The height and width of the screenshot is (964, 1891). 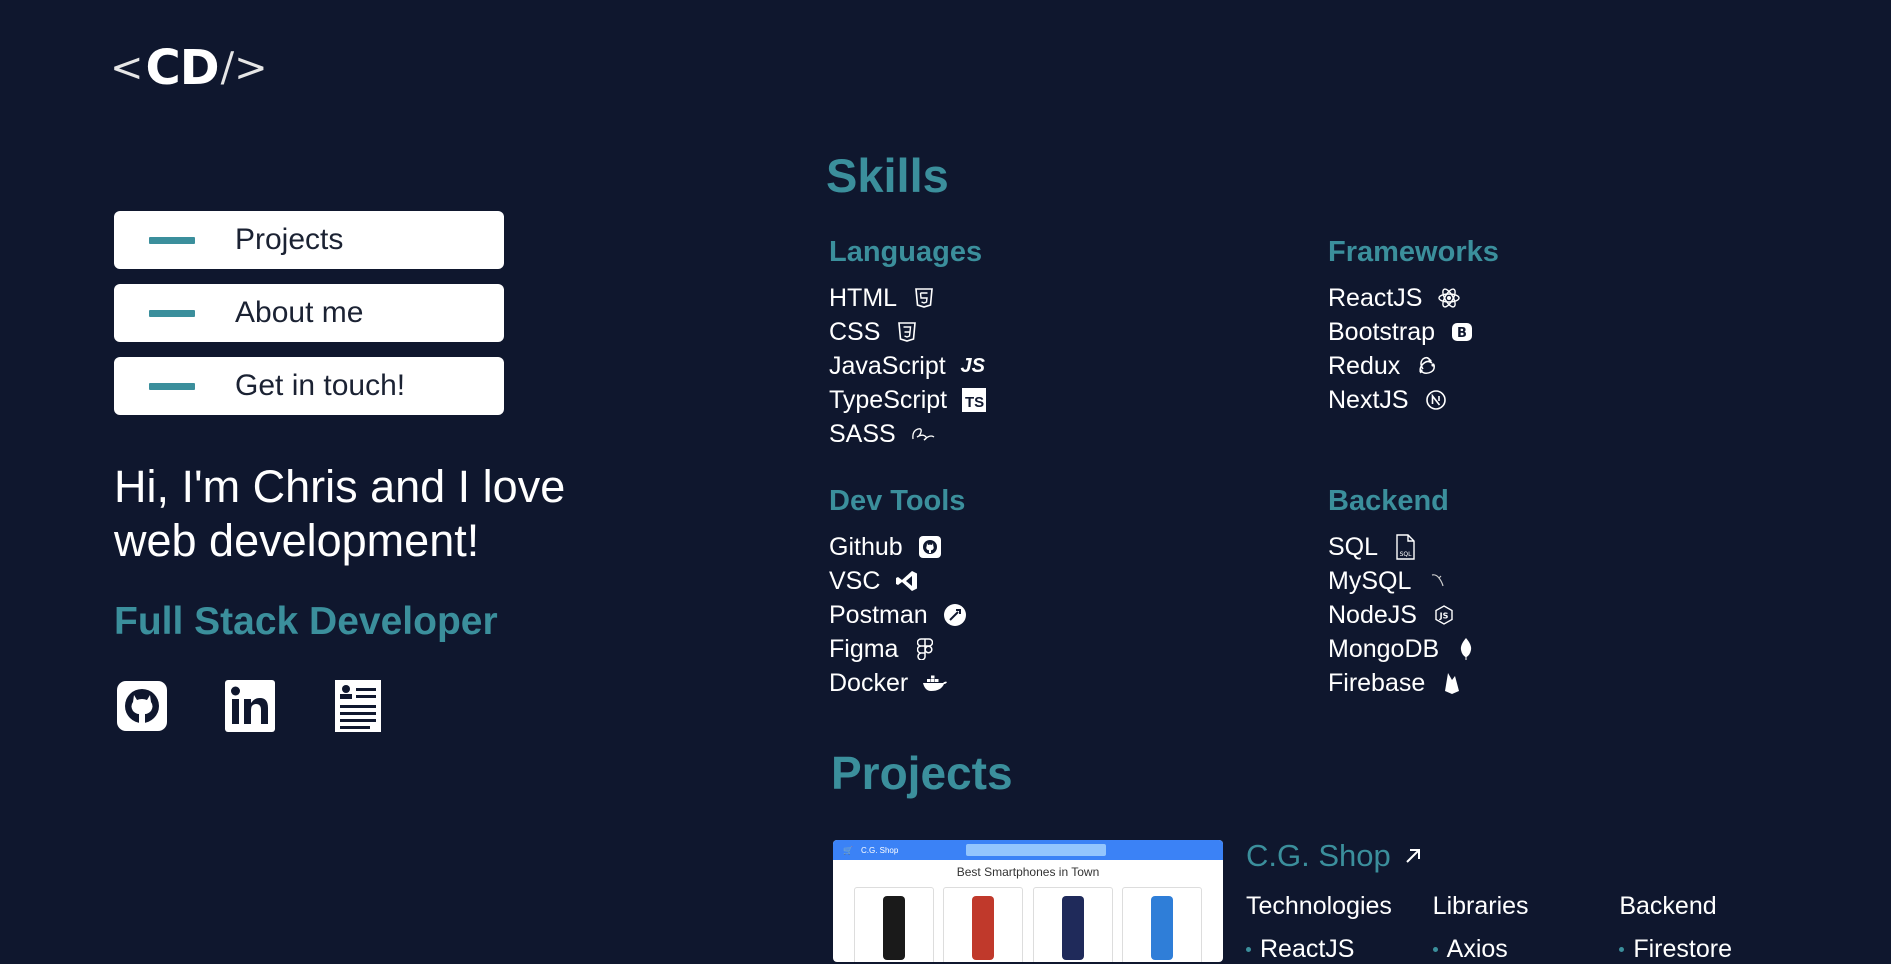 What do you see at coordinates (955, 615) in the screenshot?
I see `postman-icon` at bounding box center [955, 615].